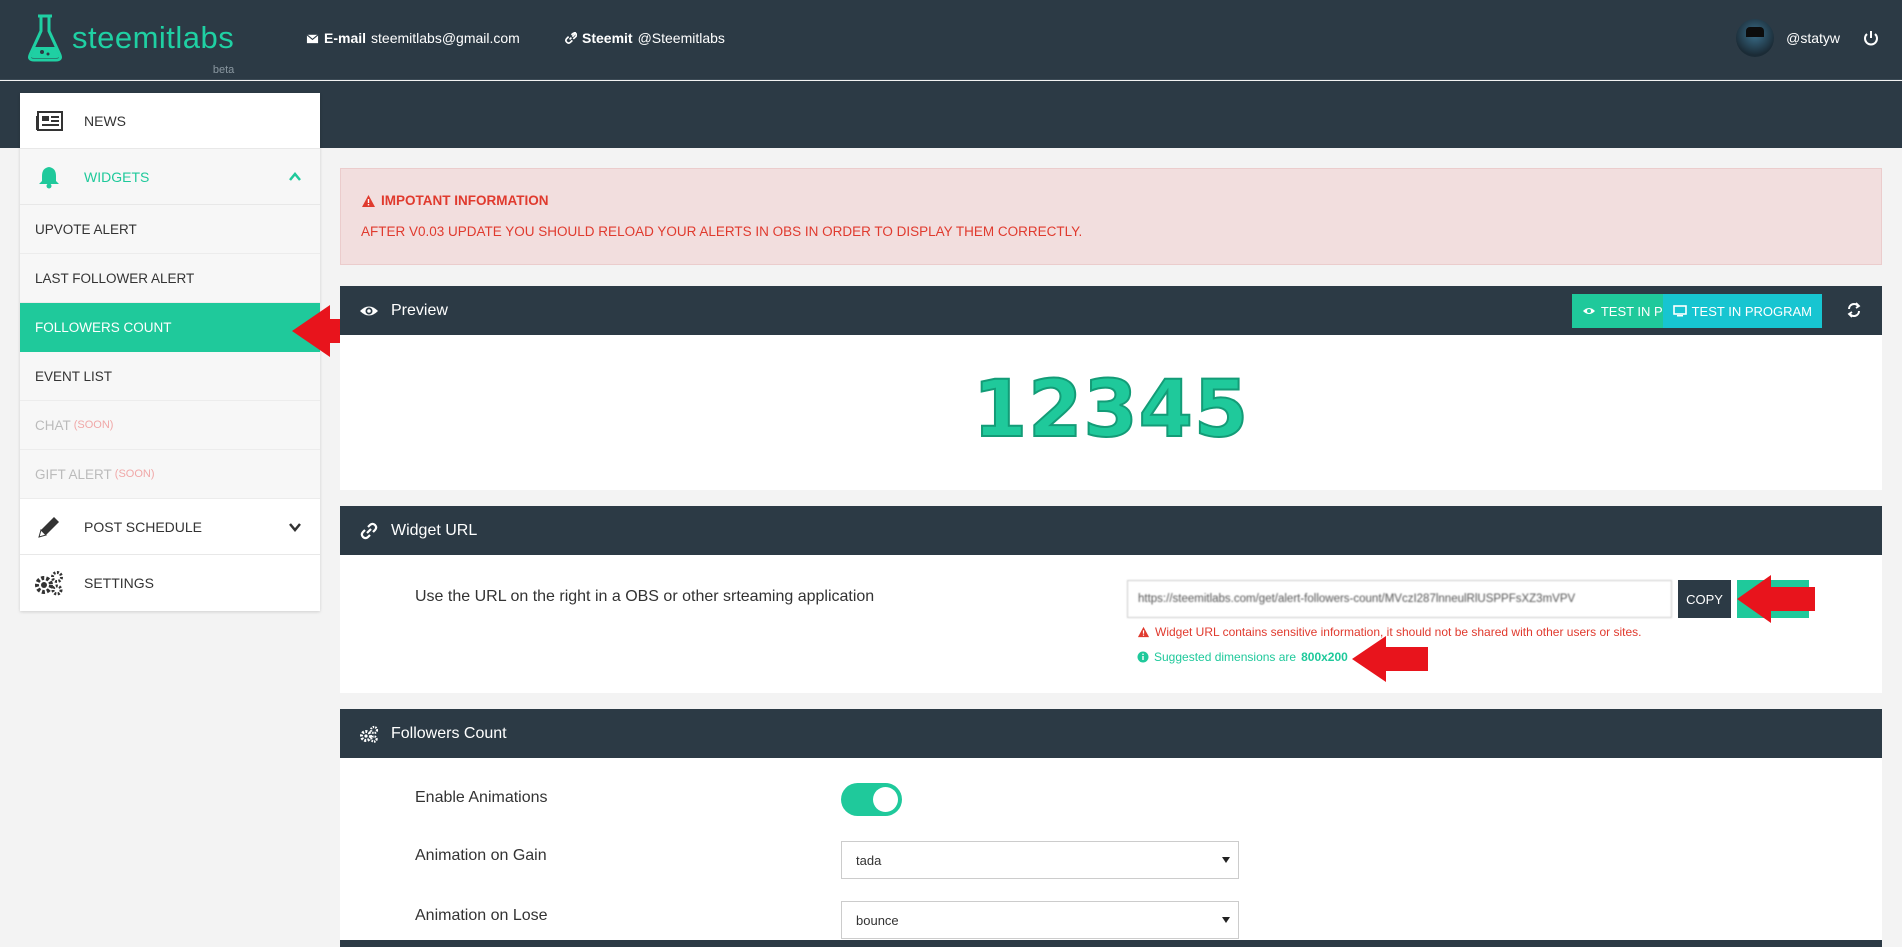 This screenshot has width=1902, height=947. I want to click on toggle-knob, so click(885, 799).